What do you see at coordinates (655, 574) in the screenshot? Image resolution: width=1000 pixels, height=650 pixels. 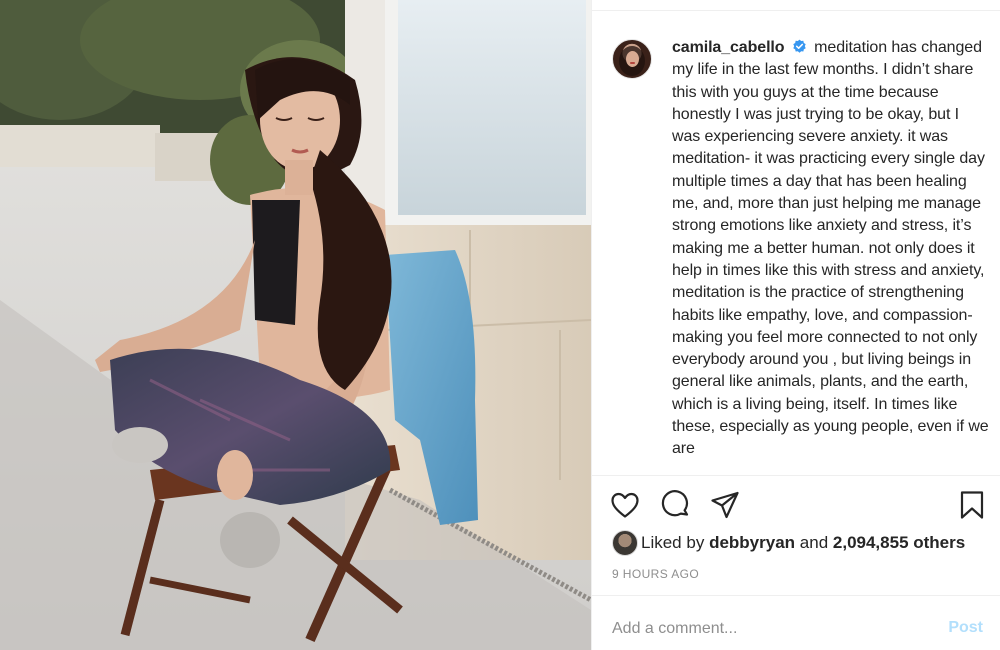 I see `post-timestamp: 9 HOURS AGO` at bounding box center [655, 574].